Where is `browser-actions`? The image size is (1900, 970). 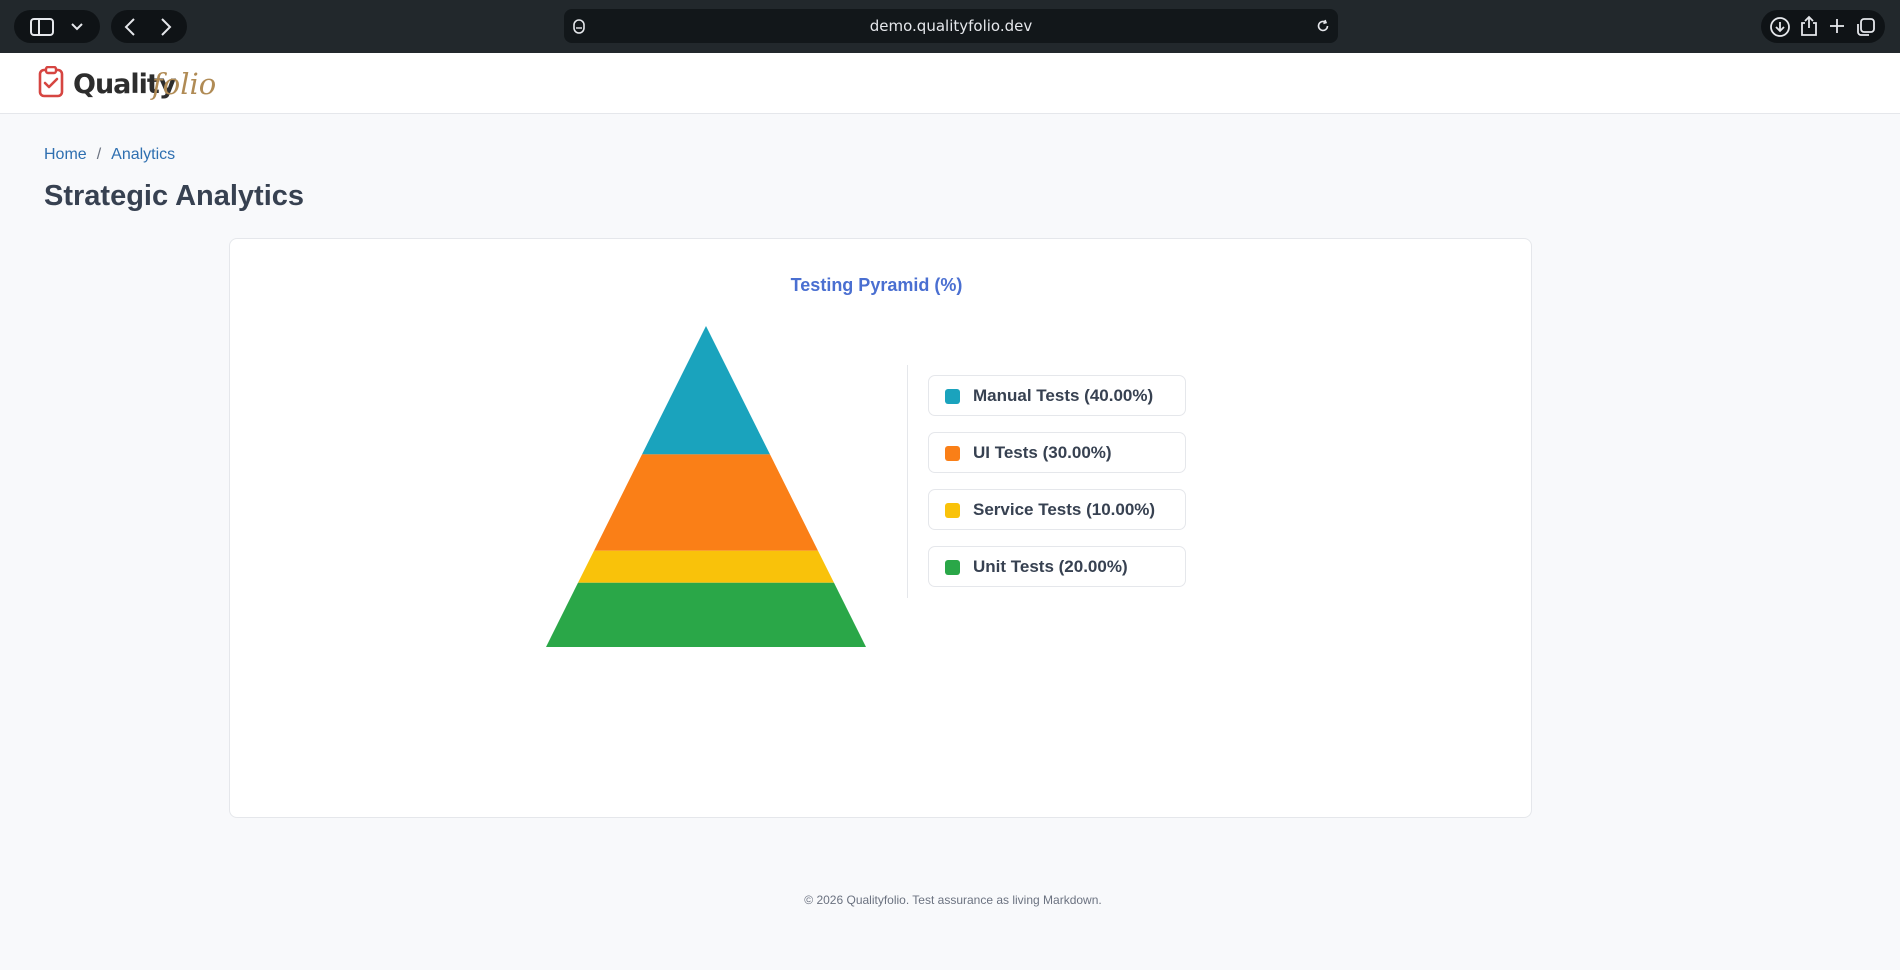 browser-actions is located at coordinates (1823, 26).